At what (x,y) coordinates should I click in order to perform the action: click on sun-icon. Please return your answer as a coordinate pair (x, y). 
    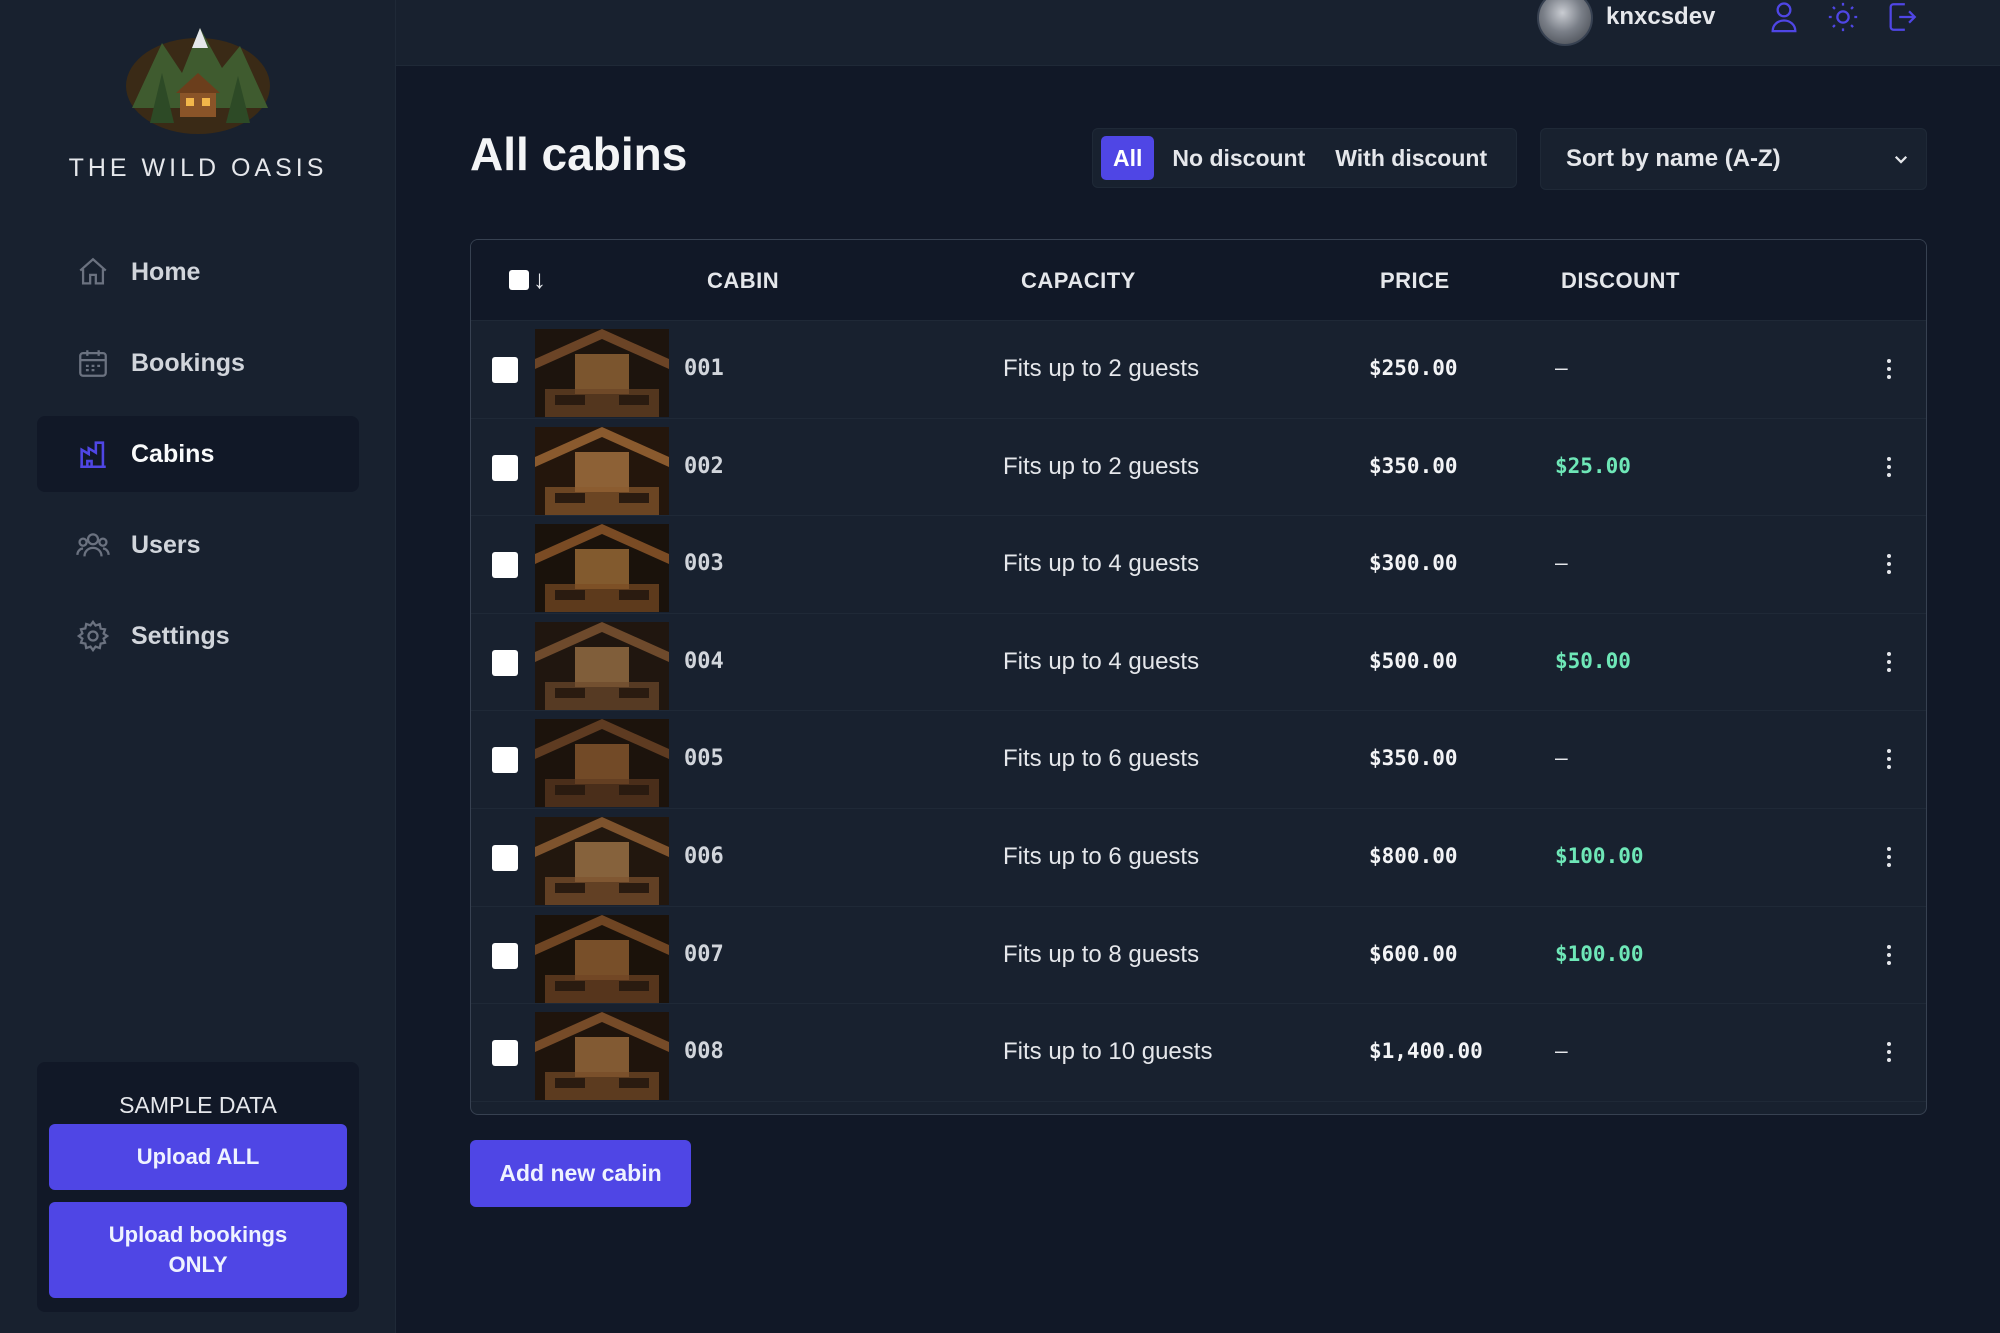
    Looking at the image, I should click on (1843, 17).